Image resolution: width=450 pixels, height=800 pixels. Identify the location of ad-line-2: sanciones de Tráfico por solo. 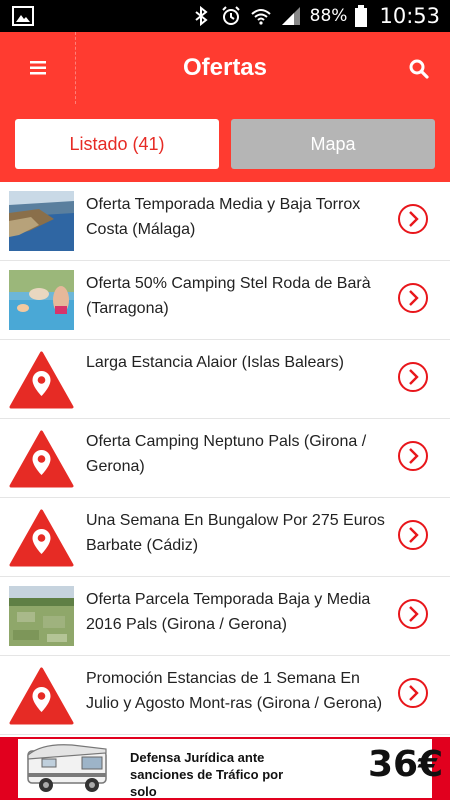
(207, 783).